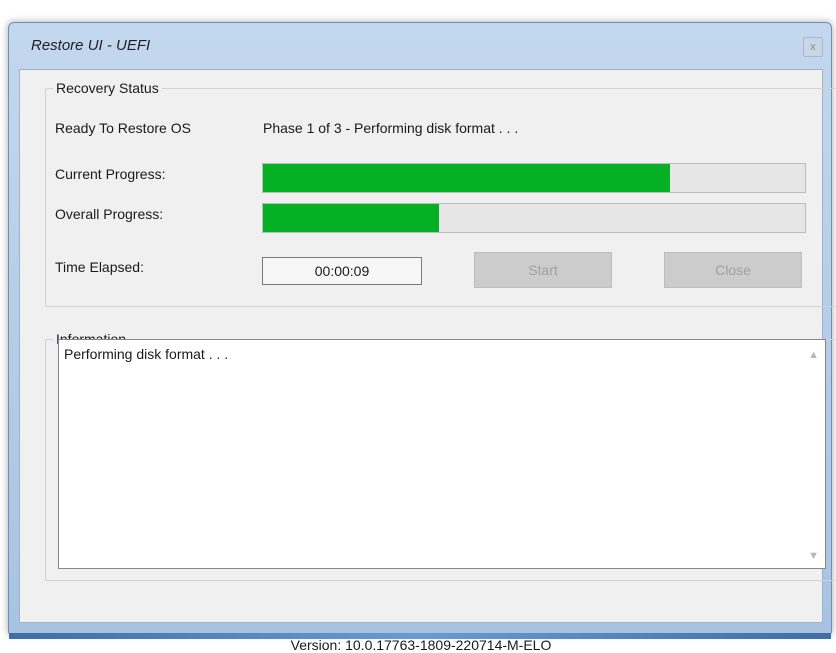 The height and width of the screenshot is (653, 836). Describe the element at coordinates (813, 556) in the screenshot. I see `scroll-down-icon: ▼` at that location.